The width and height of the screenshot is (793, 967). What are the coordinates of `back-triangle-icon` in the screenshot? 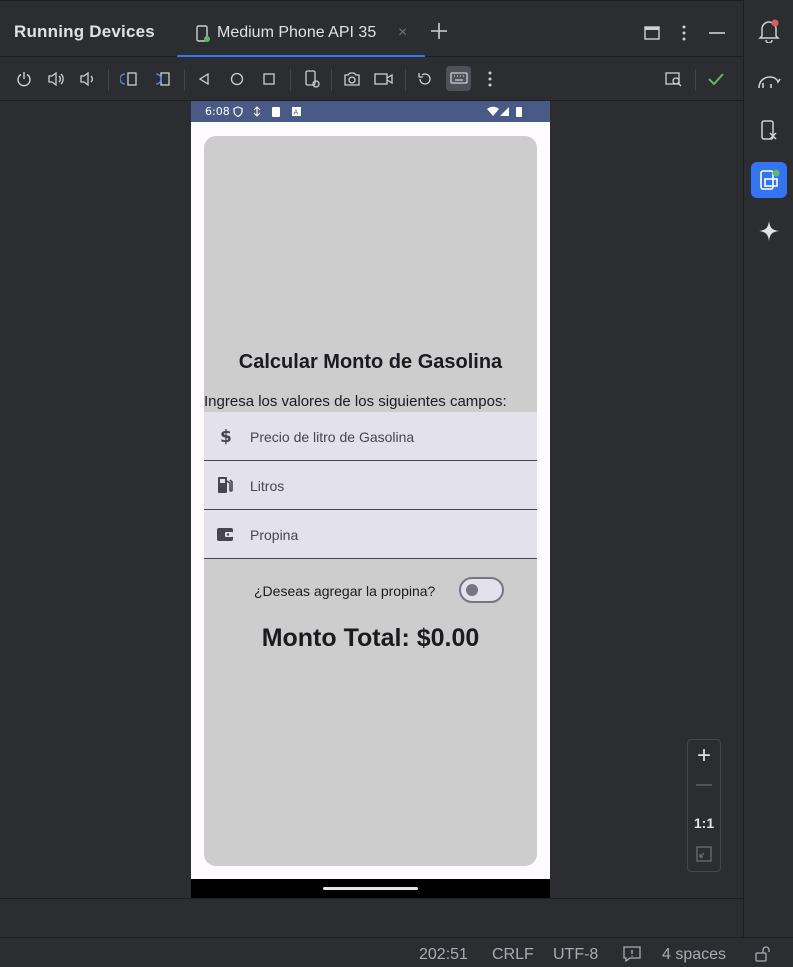 It's located at (203, 79).